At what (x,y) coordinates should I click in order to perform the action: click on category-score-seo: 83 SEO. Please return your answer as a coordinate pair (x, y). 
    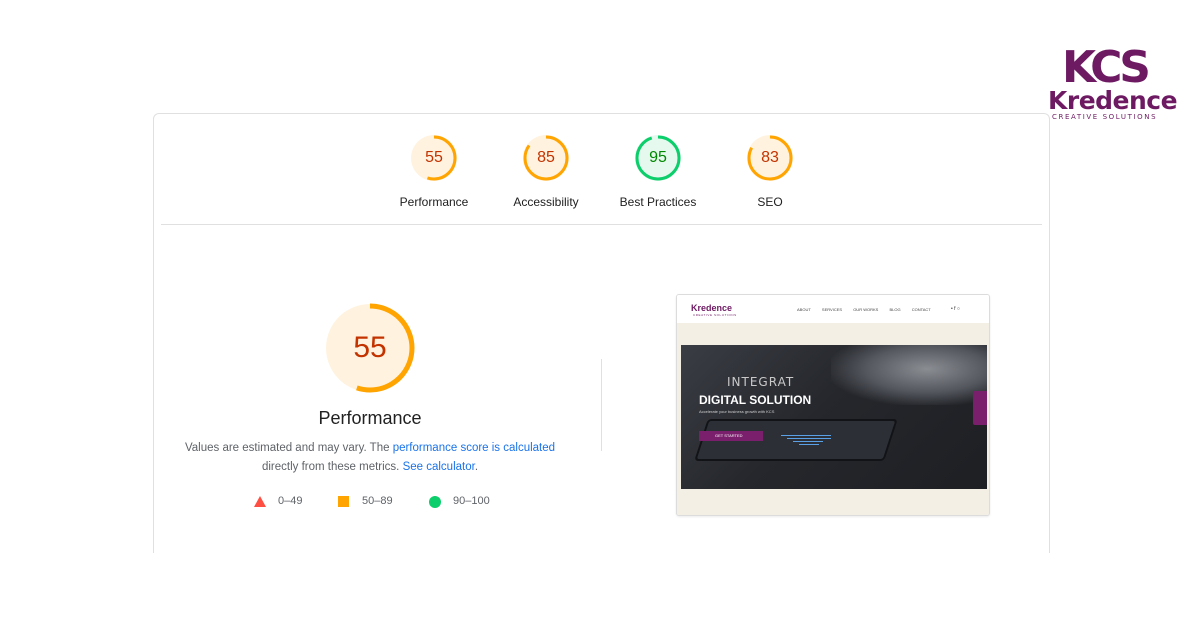
    Looking at the image, I should click on (770, 171).